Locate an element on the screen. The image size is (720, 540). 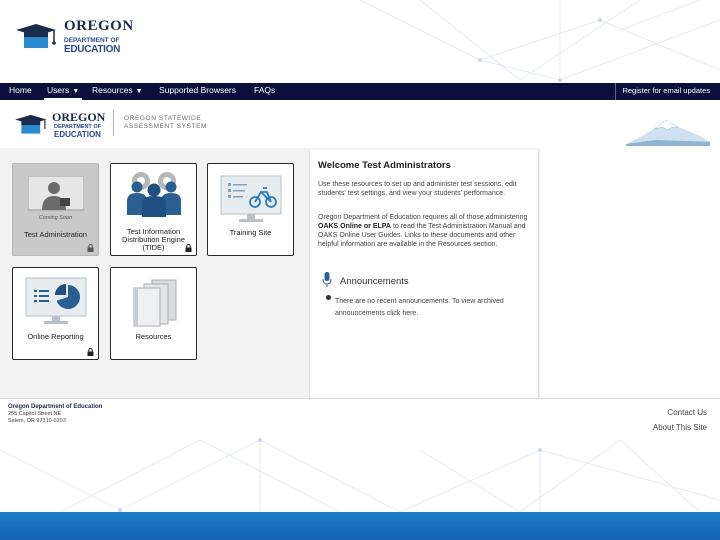
tile-training-site: Training Site is located at coordinates (250, 209).